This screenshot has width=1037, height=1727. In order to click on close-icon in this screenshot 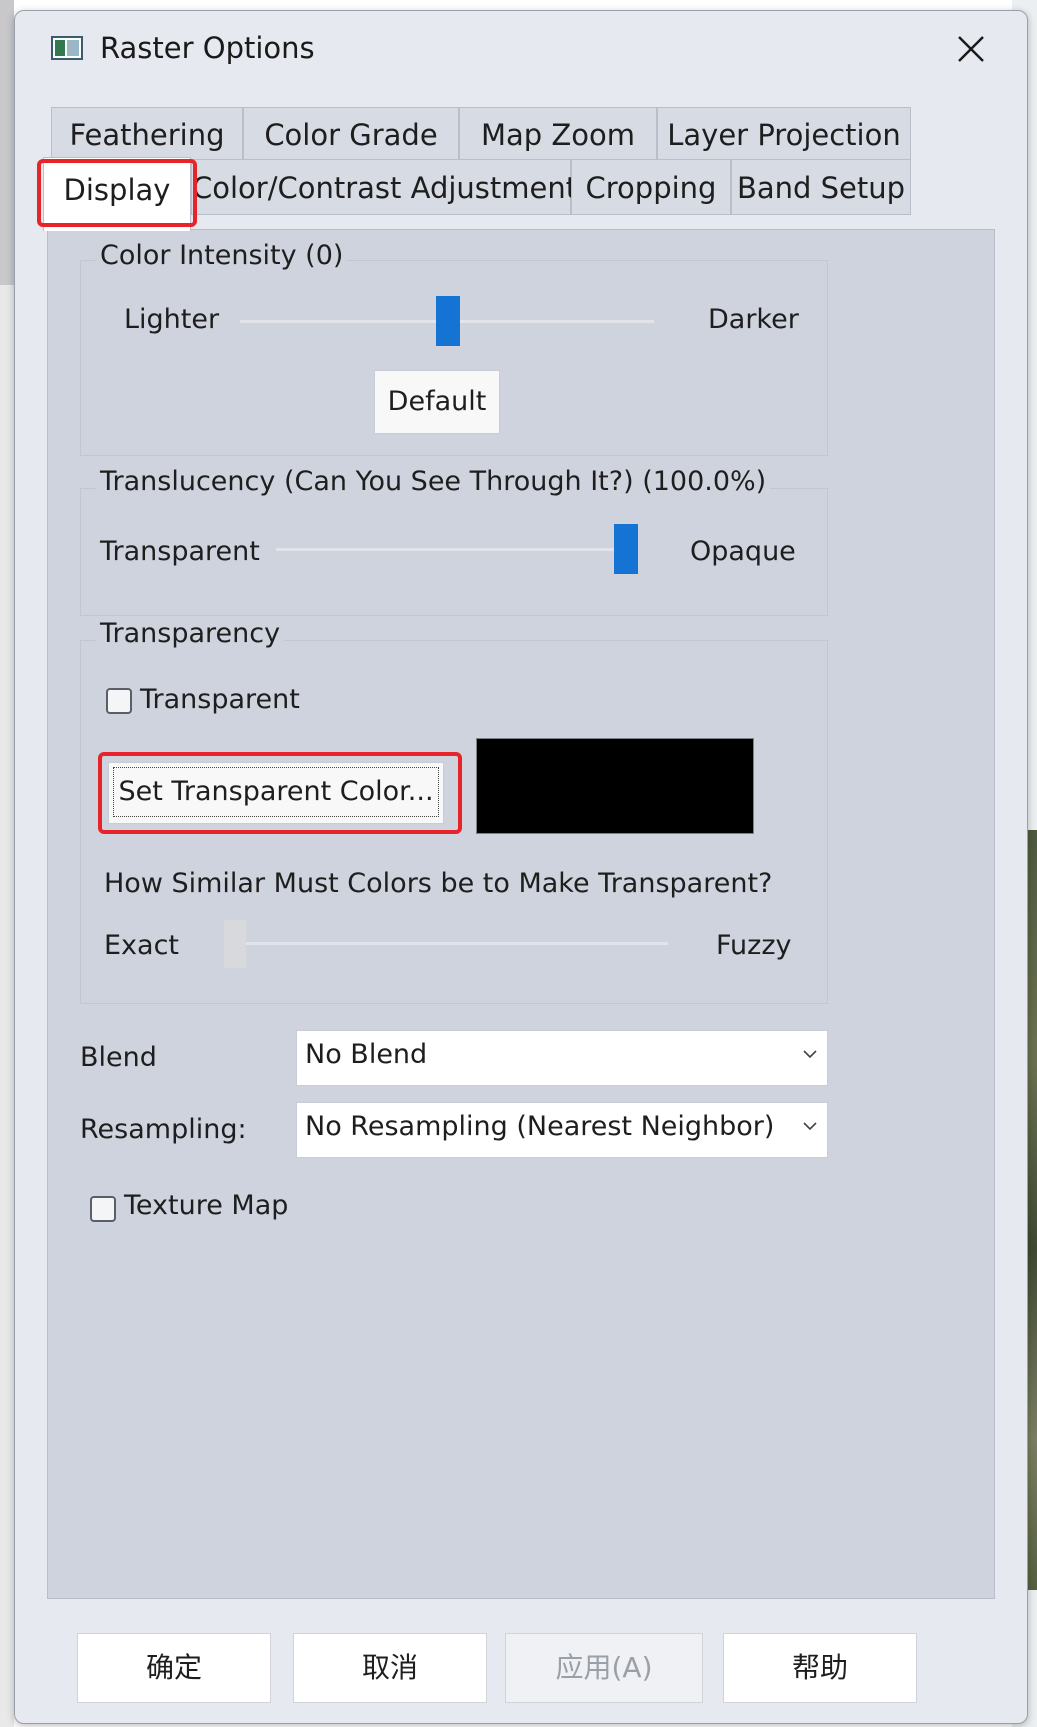, I will do `click(971, 49)`.